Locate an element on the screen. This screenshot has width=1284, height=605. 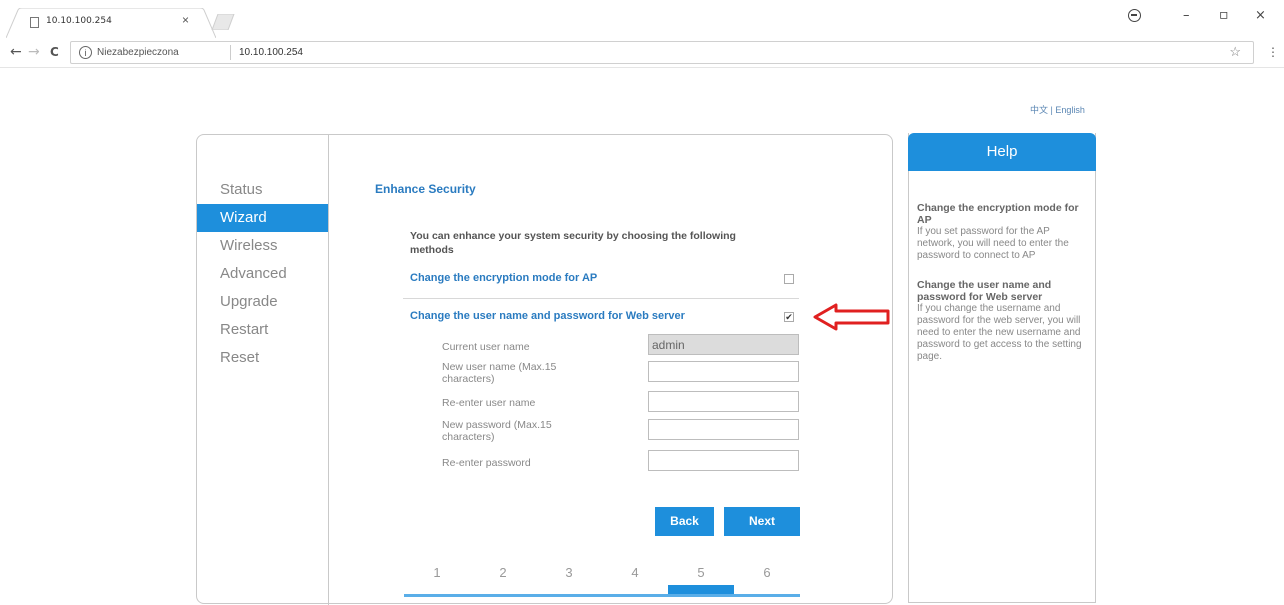
profile-icon is located at coordinates (1134, 15).